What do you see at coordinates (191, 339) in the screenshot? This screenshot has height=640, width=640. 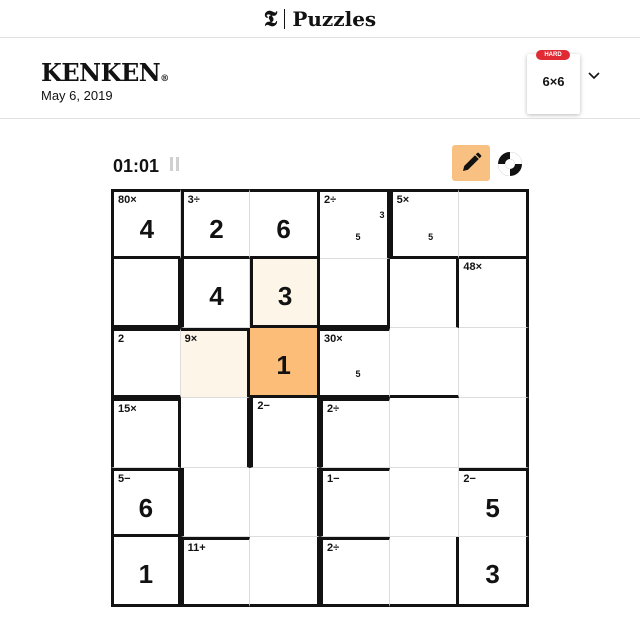 I see `cage-clue: 9×` at bounding box center [191, 339].